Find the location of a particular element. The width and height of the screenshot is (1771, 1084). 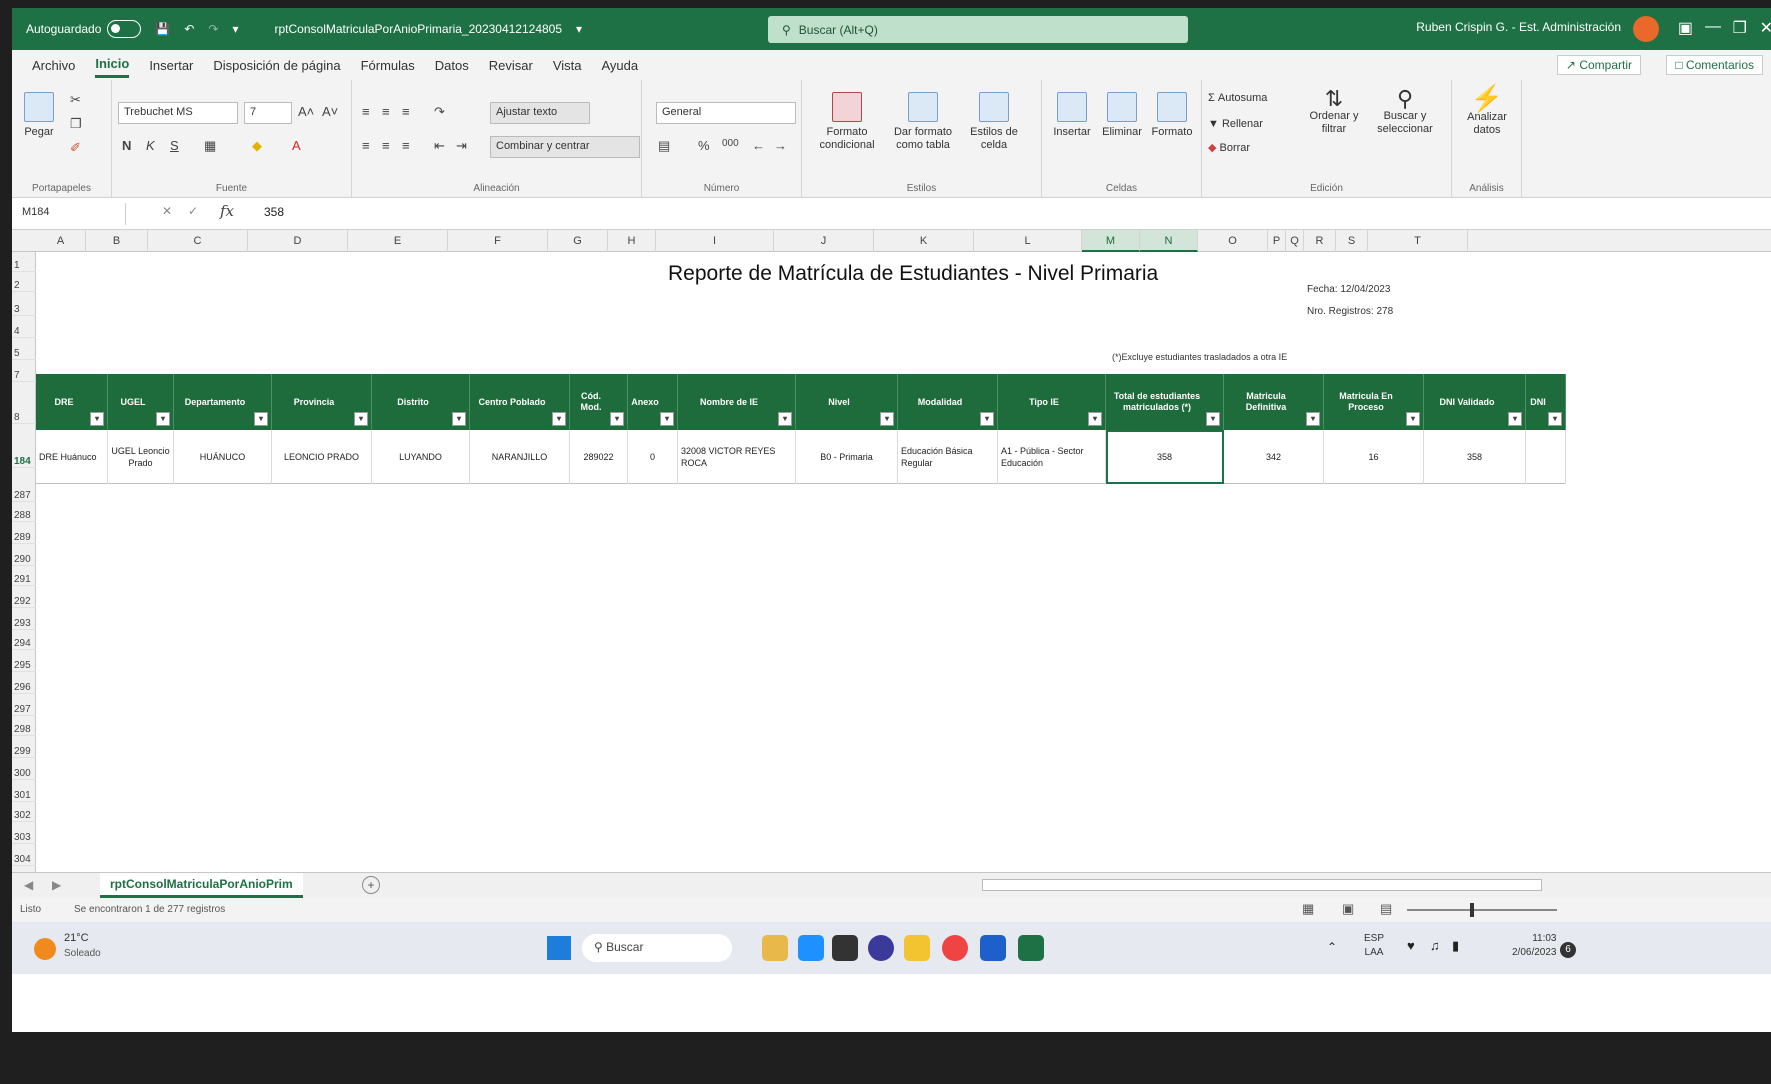

column-header-t: T is located at coordinates (1418, 241).